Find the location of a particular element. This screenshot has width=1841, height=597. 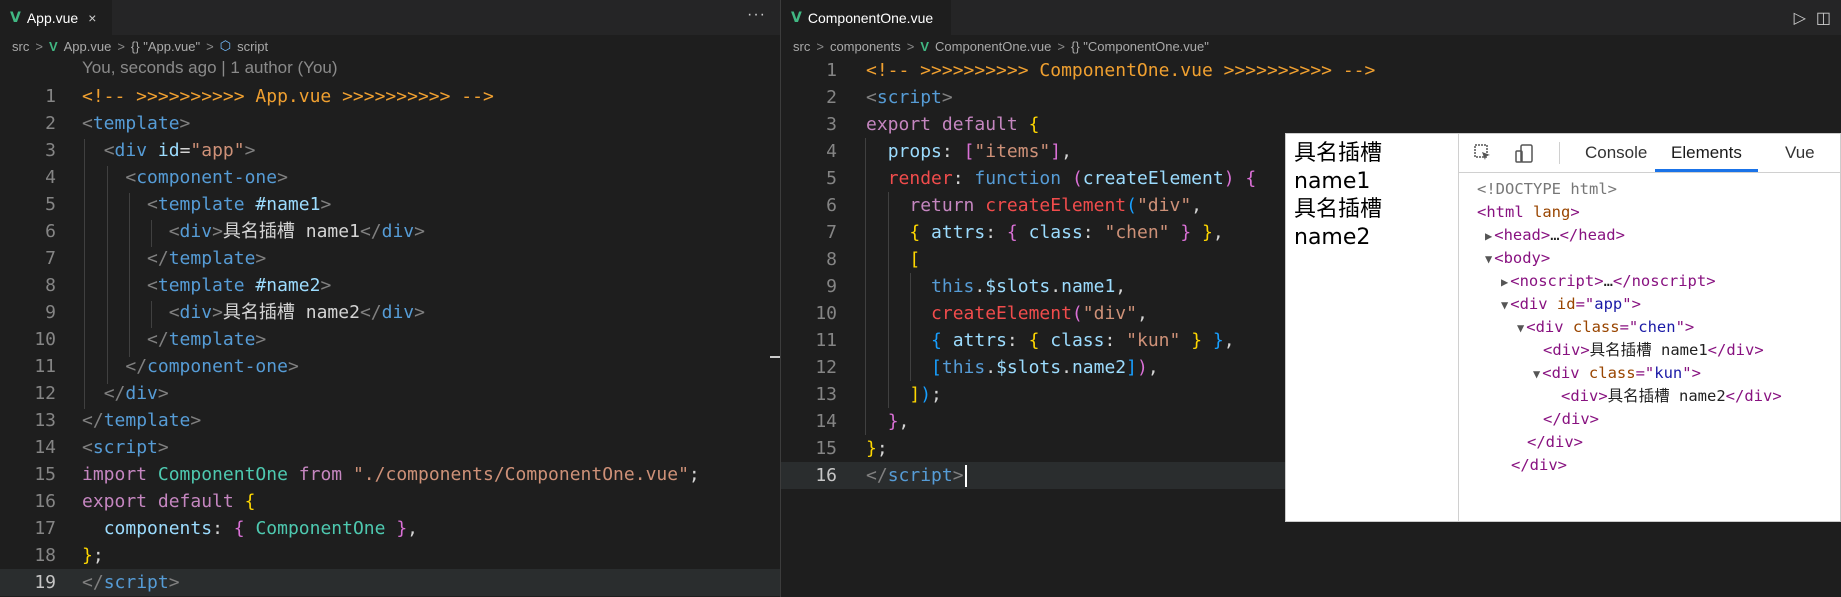

line-number: 8 is located at coordinates (50, 285).